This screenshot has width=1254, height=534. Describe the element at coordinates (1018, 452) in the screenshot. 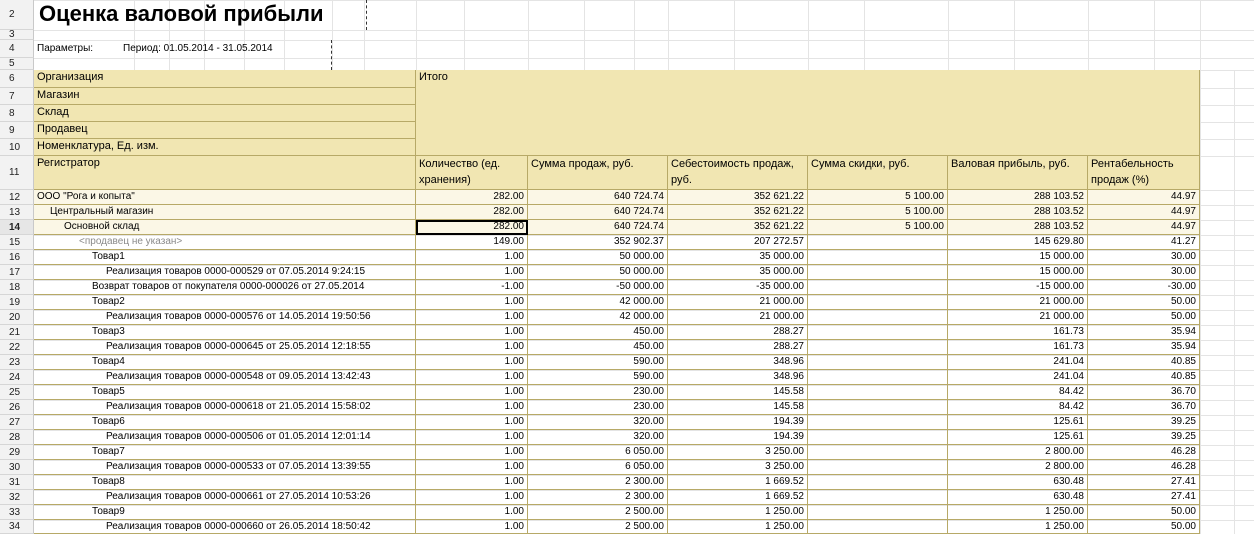

I see `value-cell: 2 800.00` at that location.